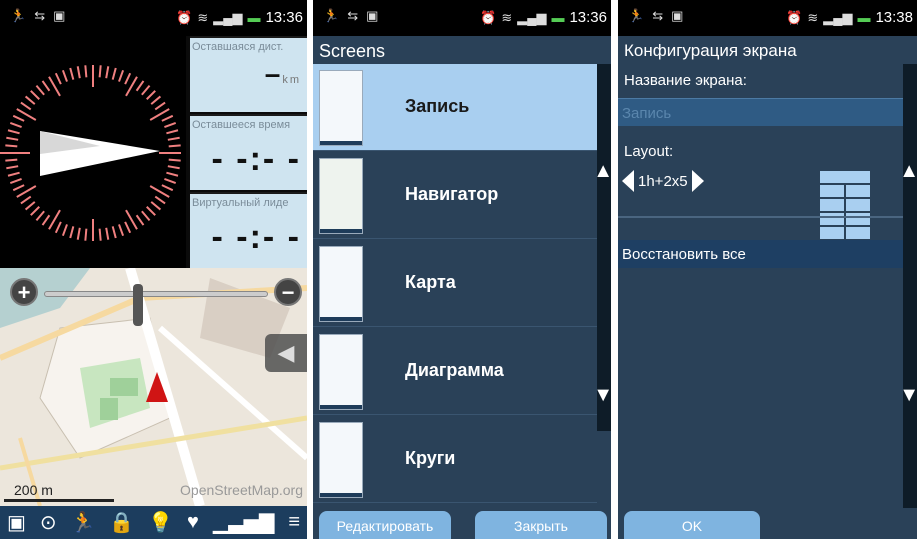  What do you see at coordinates (760, 112) in the screenshot?
I see `screen-name-input: Запись` at bounding box center [760, 112].